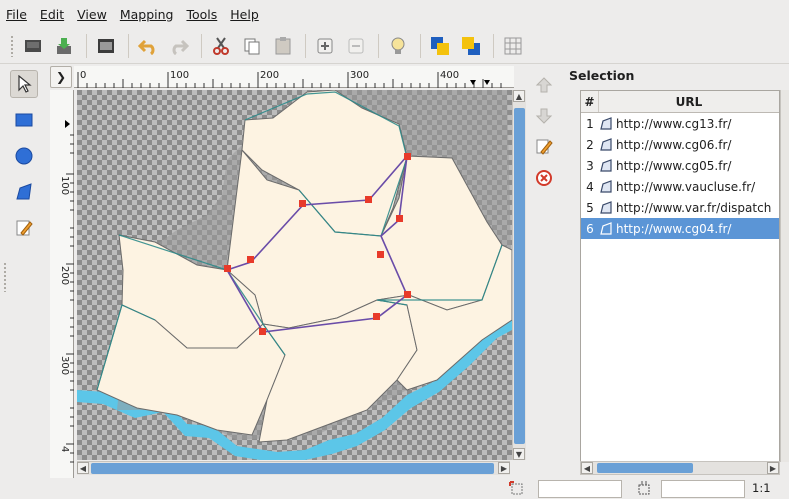 The image size is (789, 499). I want to click on scroll-up-arrow: ▲, so click(519, 96).